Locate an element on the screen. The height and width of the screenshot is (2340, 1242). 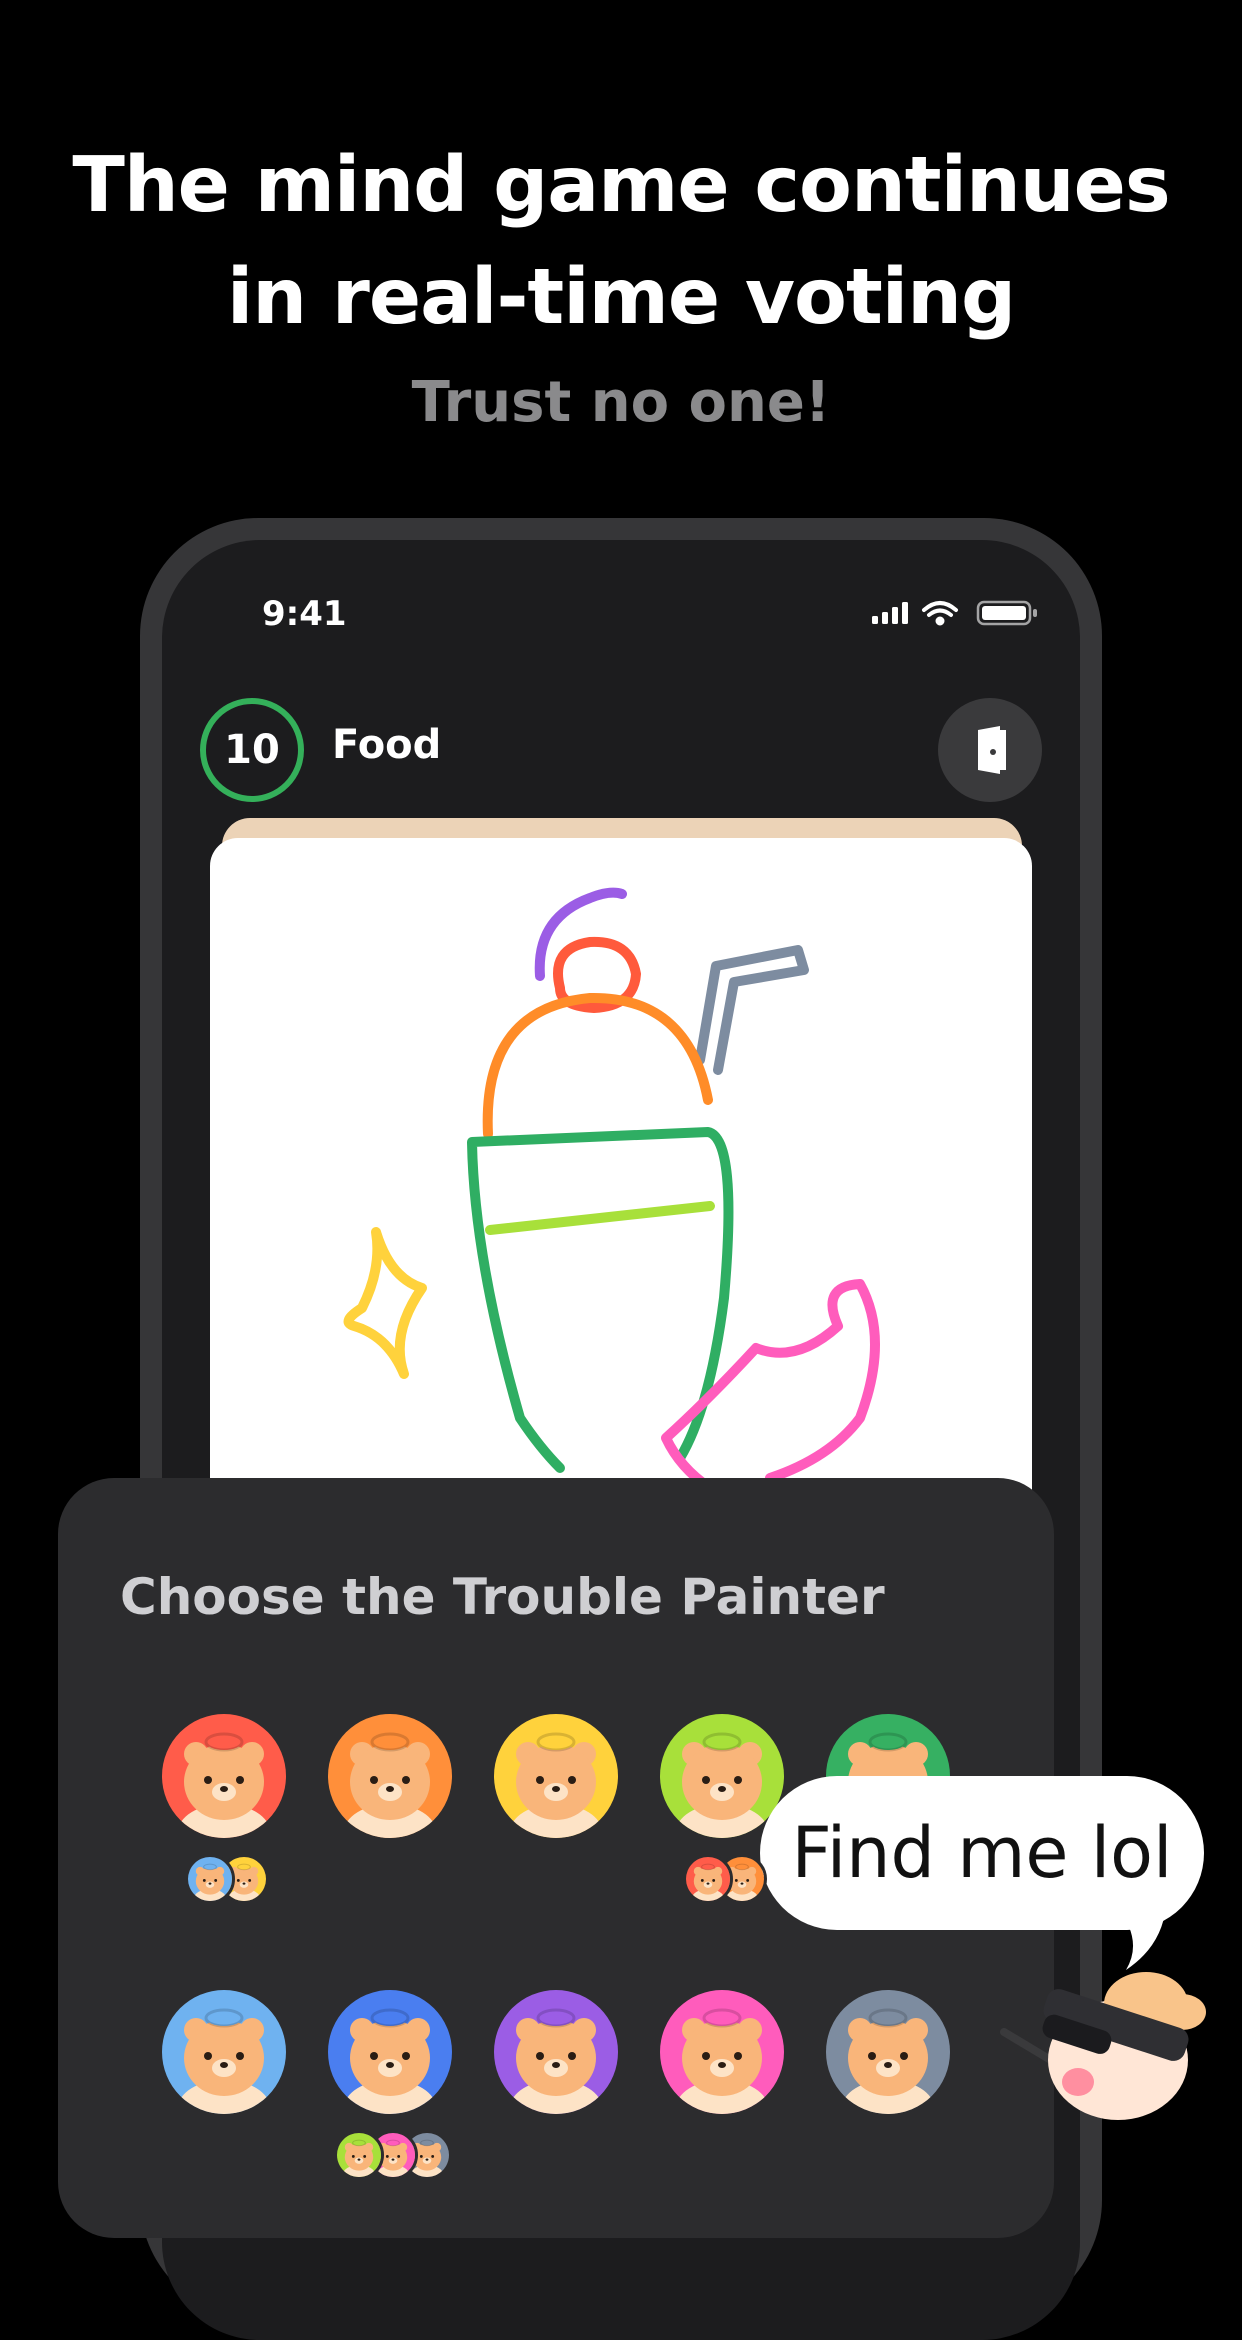
round-timer: 10 is located at coordinates (252, 750).